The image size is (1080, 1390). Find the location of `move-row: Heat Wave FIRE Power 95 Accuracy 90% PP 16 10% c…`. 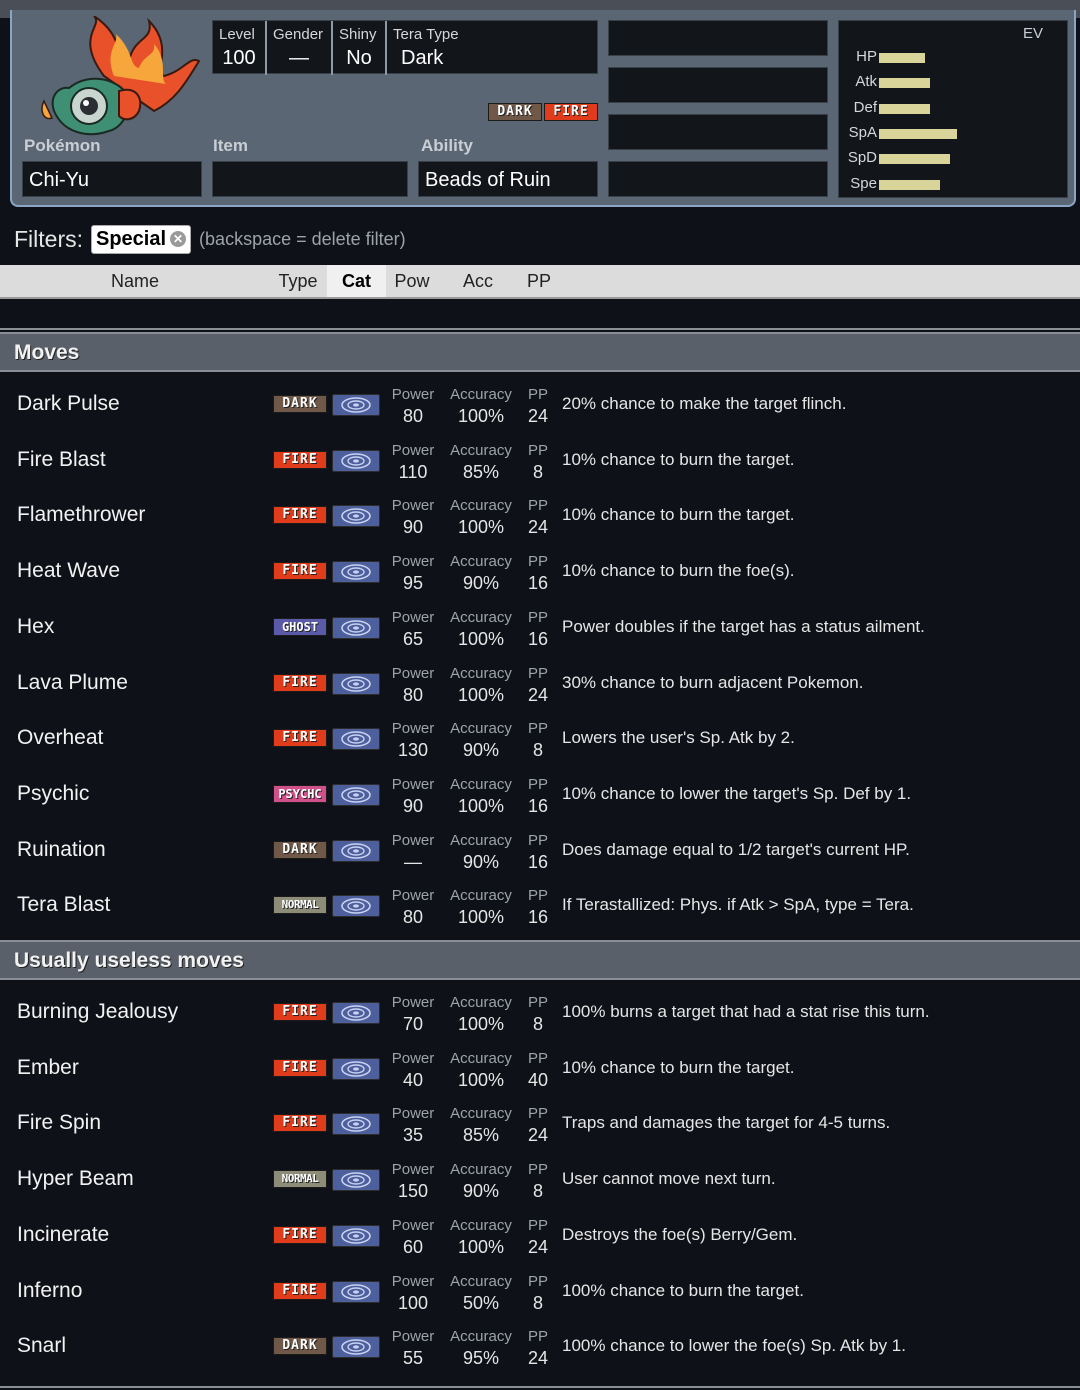

move-row: Heat Wave FIRE Power 95 Accuracy 90% PP 16 10% c… is located at coordinates (540, 570).